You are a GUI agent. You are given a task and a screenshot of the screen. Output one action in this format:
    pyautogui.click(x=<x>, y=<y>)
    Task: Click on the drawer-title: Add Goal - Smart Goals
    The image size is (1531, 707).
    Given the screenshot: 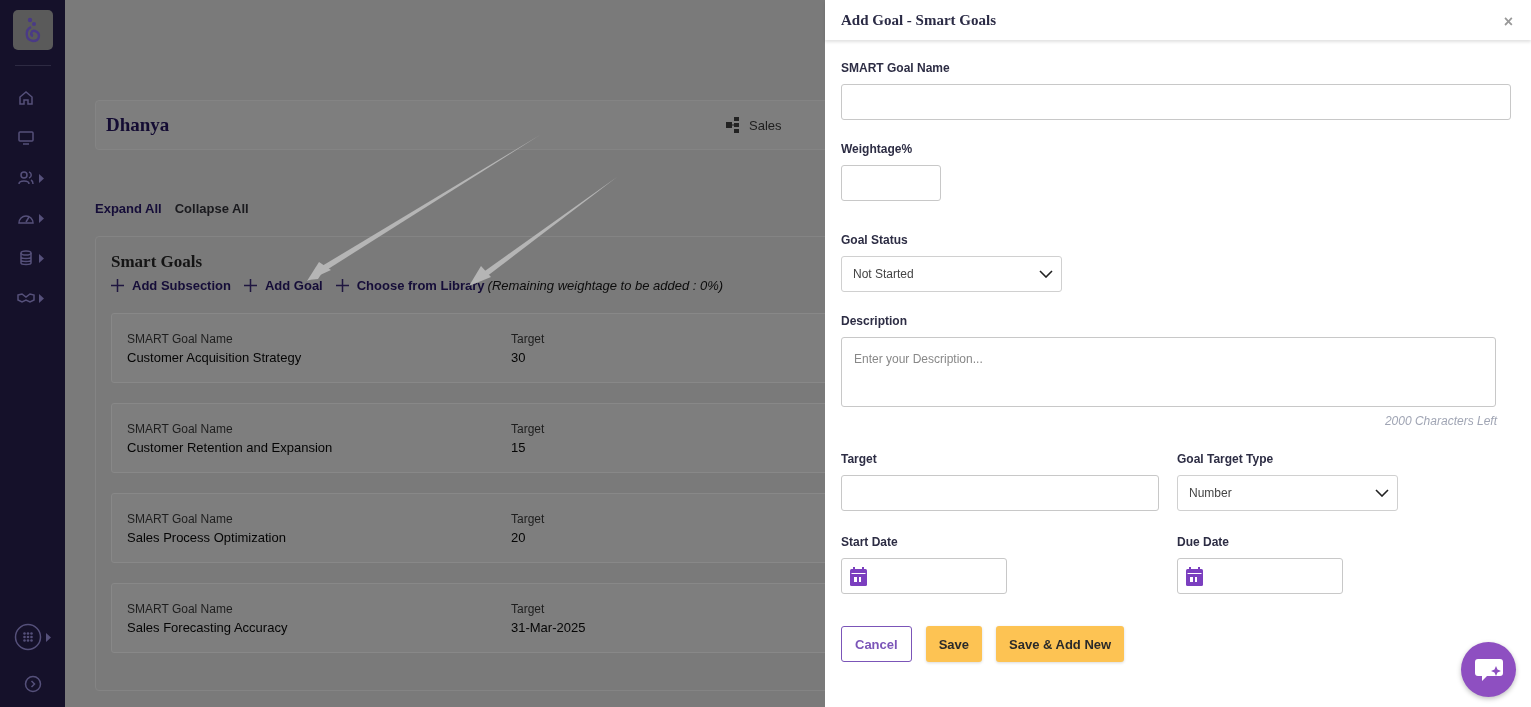 What is the action you would take?
    pyautogui.click(x=918, y=20)
    